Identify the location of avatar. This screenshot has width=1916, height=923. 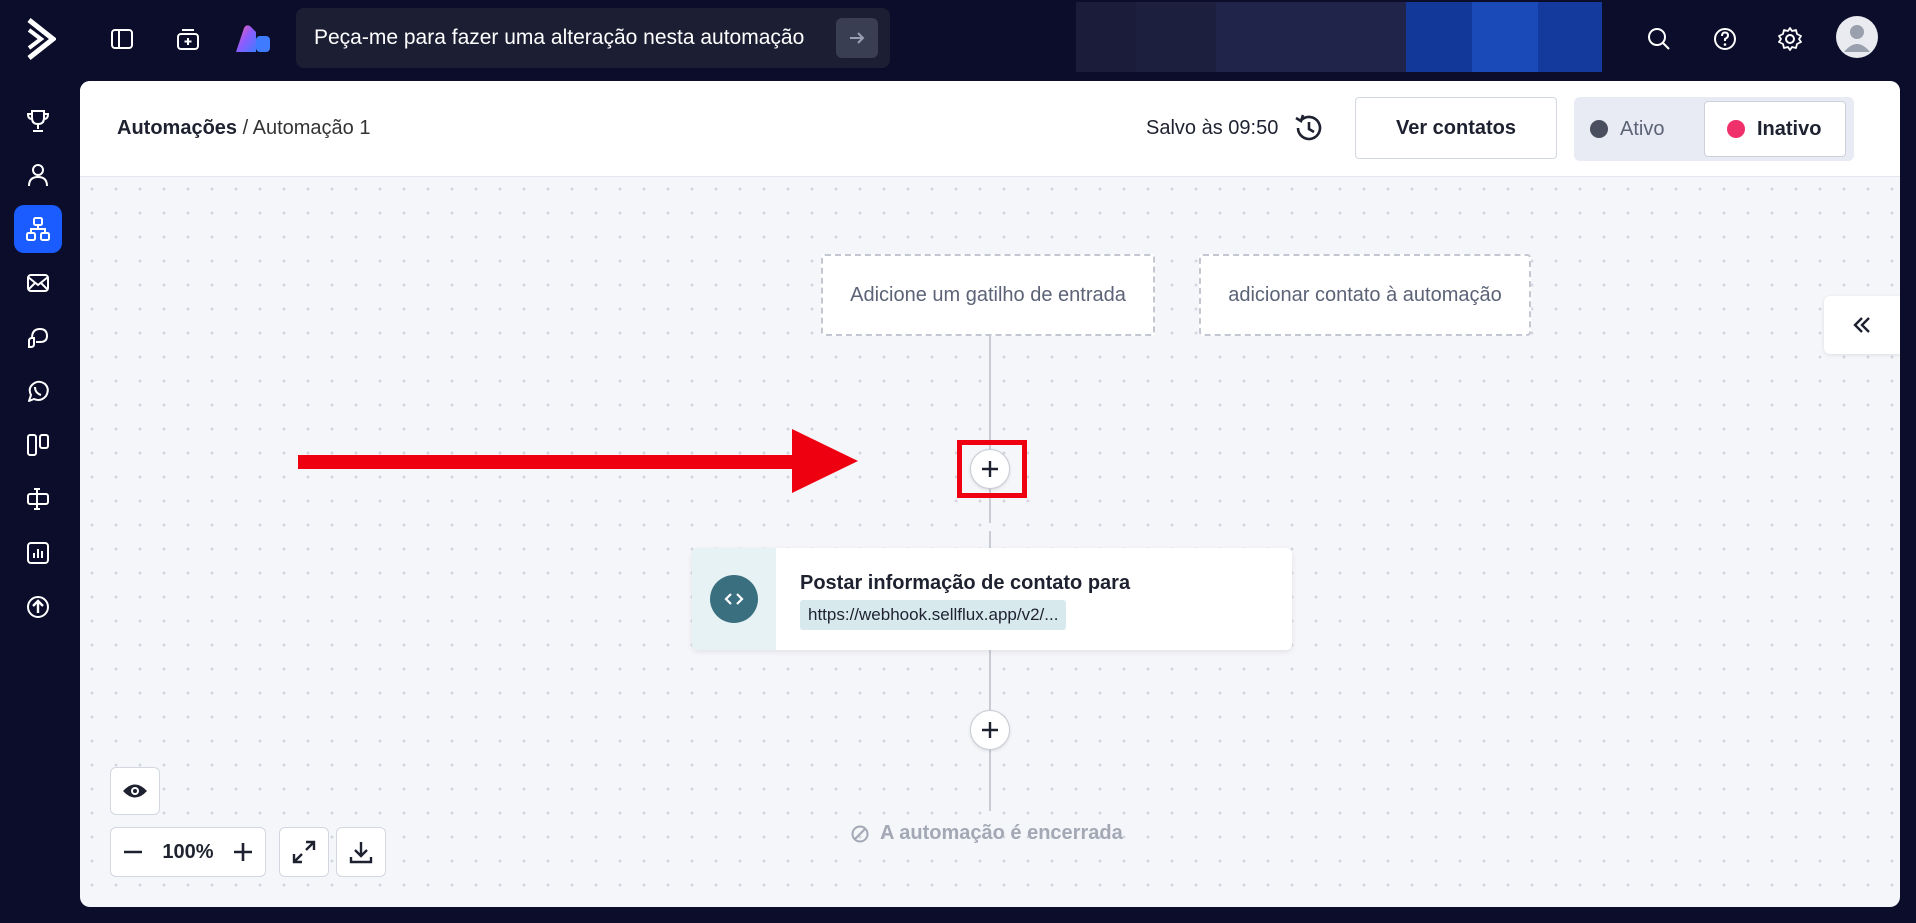
(1857, 37).